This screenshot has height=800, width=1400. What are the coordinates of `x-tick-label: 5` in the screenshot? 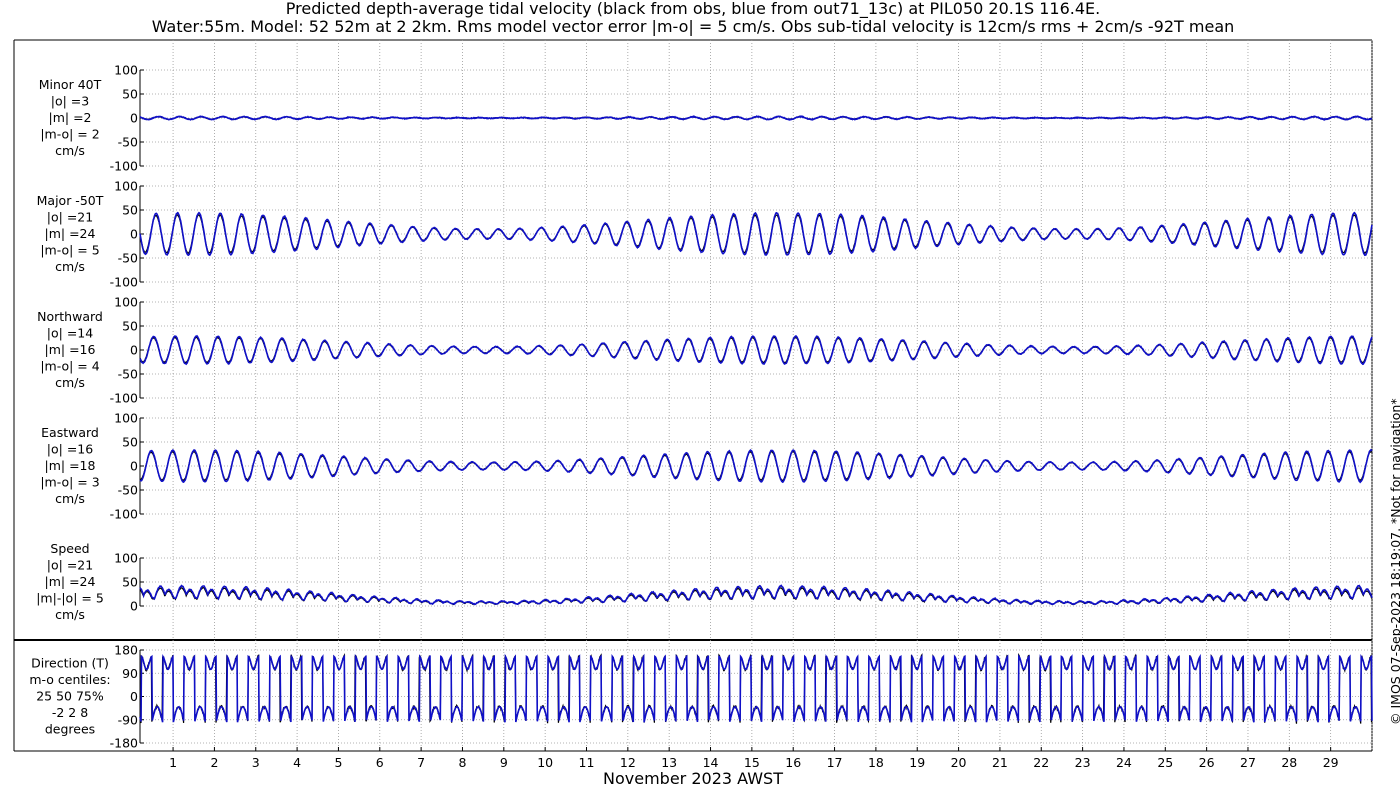 It's located at (338, 762).